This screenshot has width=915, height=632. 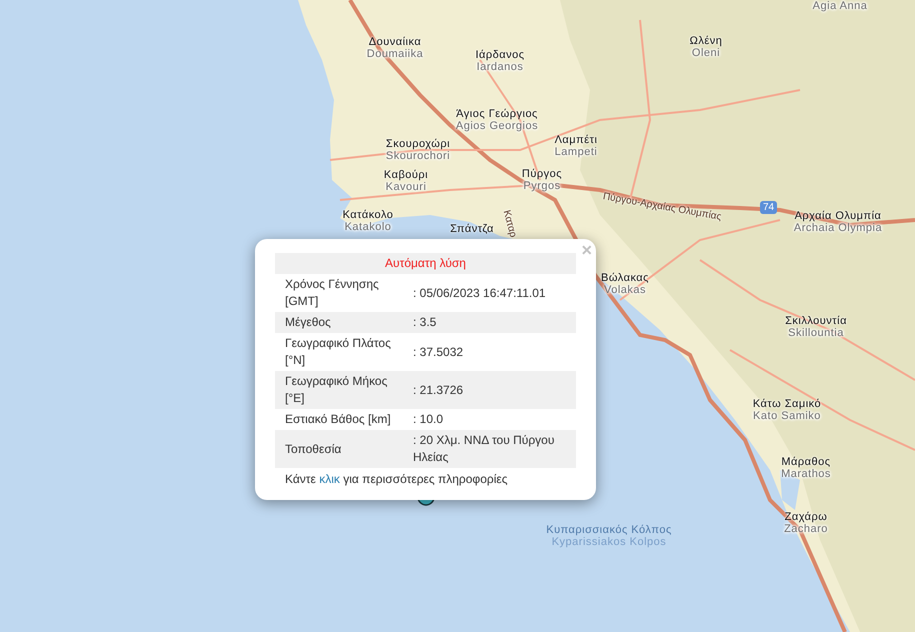 What do you see at coordinates (489, 449) in the screenshot?
I see `field-value: : 20 Χλμ. ΝΝΔ του Πύργου Ηλείας` at bounding box center [489, 449].